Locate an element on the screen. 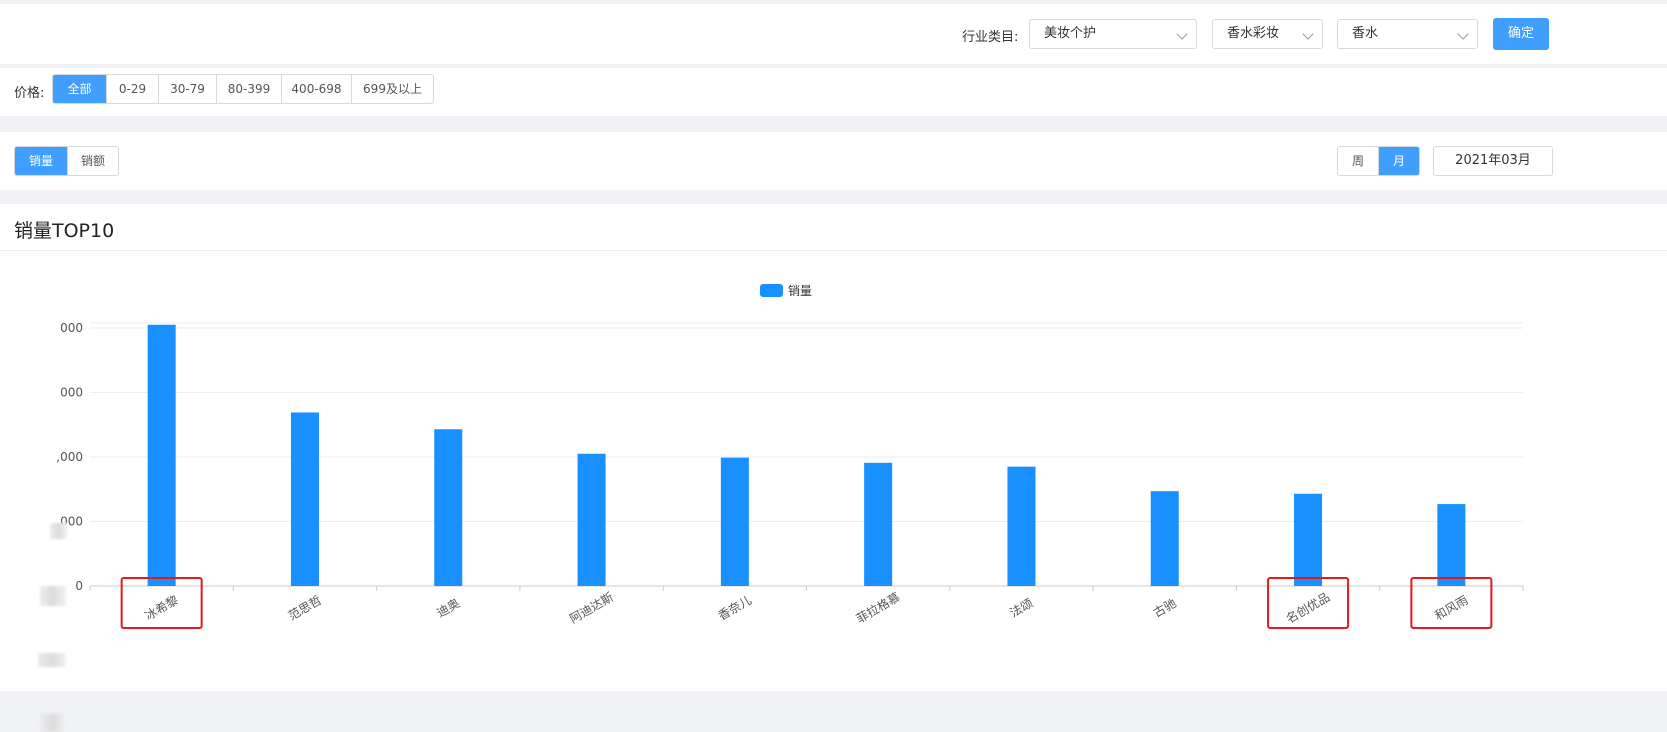  price-option-30-79: 30-79 is located at coordinates (187, 89).